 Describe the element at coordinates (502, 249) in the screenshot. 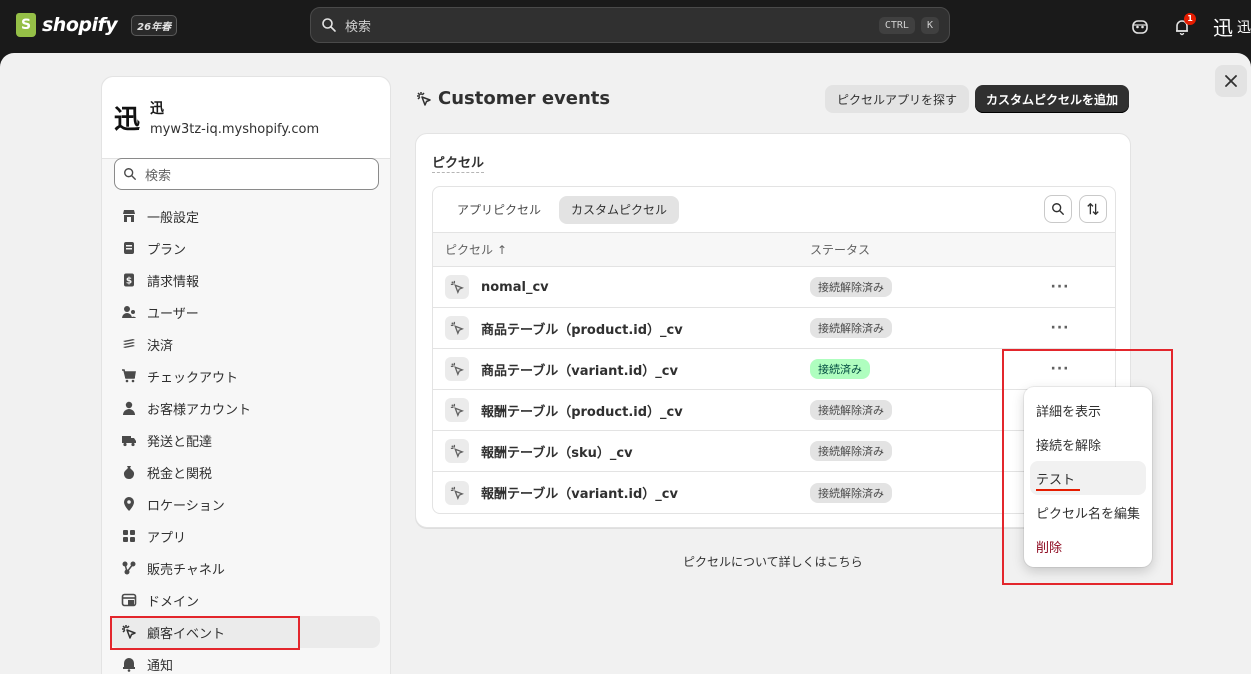

I see `sort-ascending-icon: ↑` at that location.